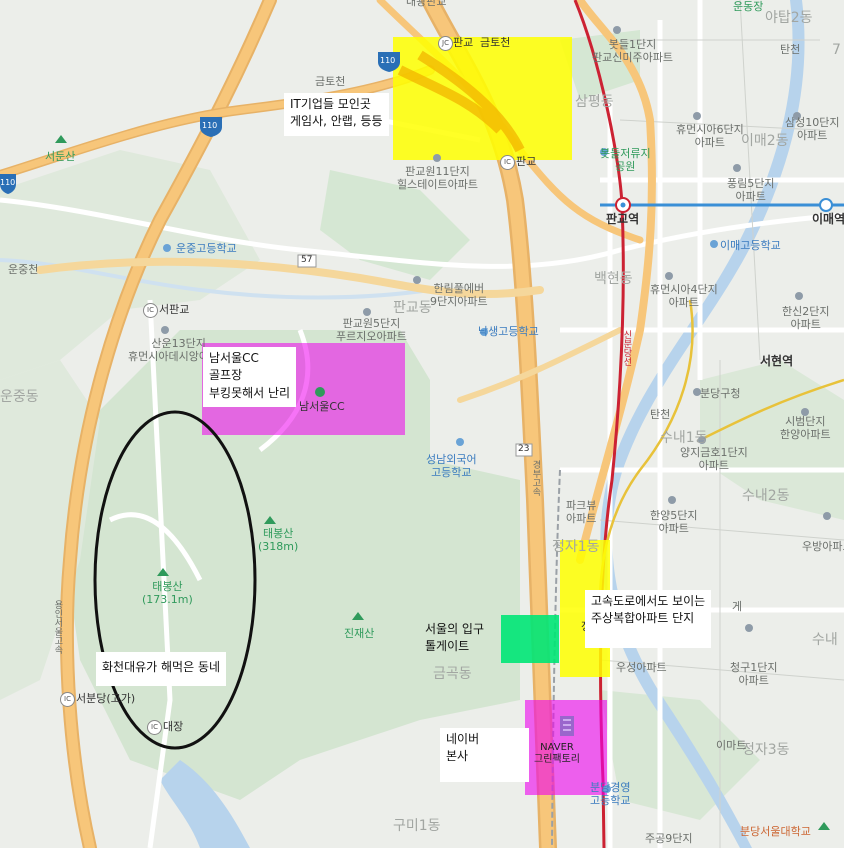  I want to click on ic-daejang-icon: IC, so click(154, 727).